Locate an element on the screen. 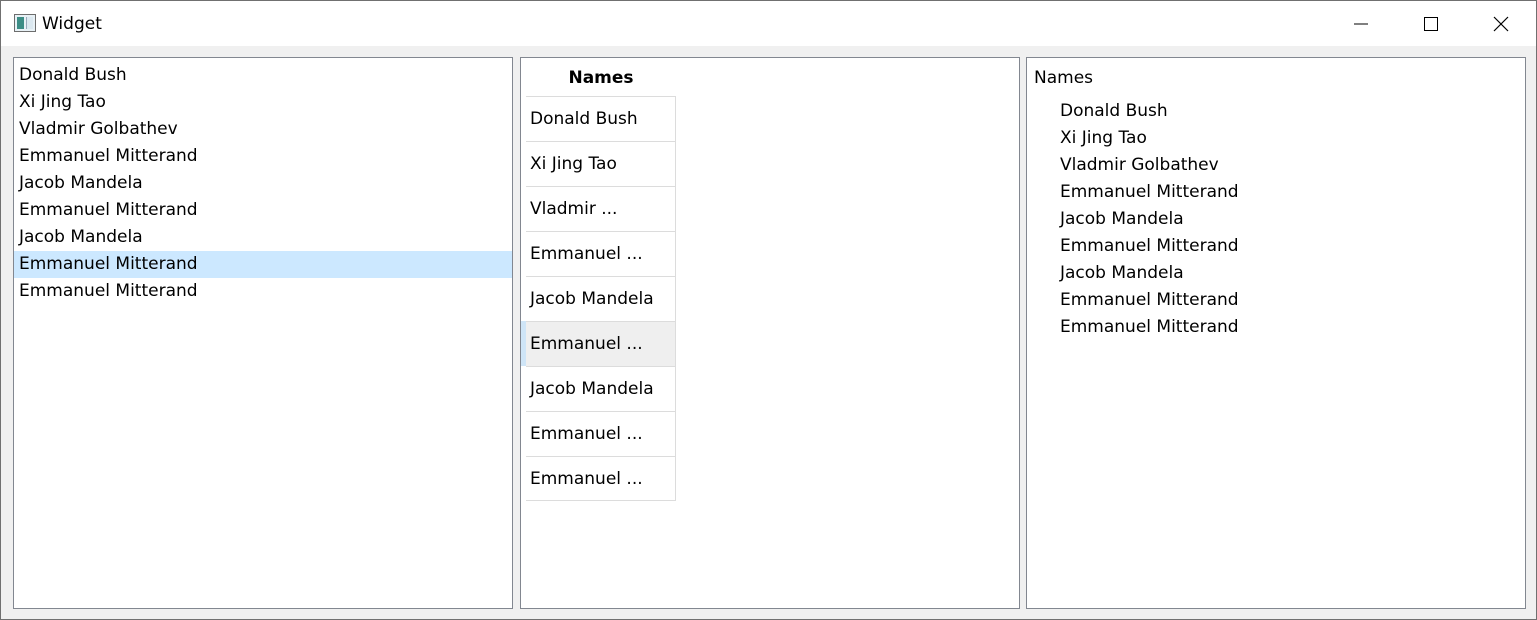  list-item-selected: Emmanuel Mitterand is located at coordinates (263, 264).